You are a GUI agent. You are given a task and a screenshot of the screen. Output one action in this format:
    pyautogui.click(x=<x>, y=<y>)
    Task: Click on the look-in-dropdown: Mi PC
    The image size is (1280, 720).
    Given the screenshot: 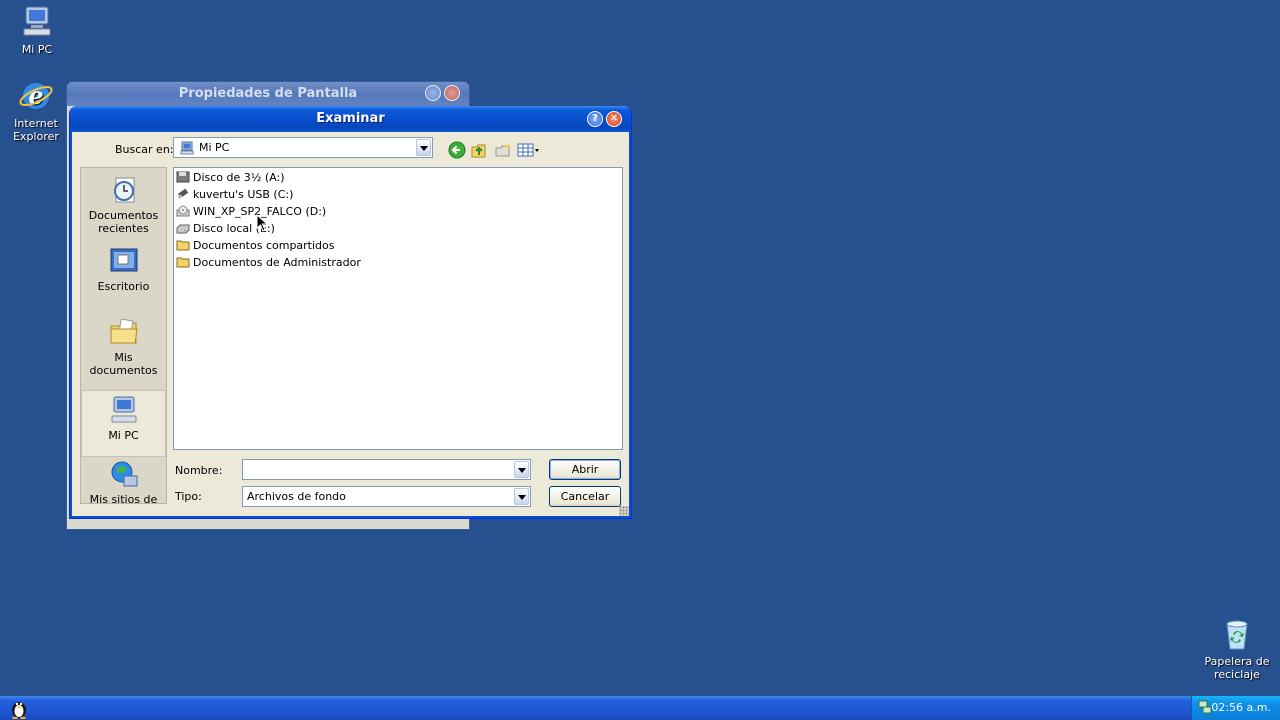 What is the action you would take?
    pyautogui.click(x=303, y=147)
    